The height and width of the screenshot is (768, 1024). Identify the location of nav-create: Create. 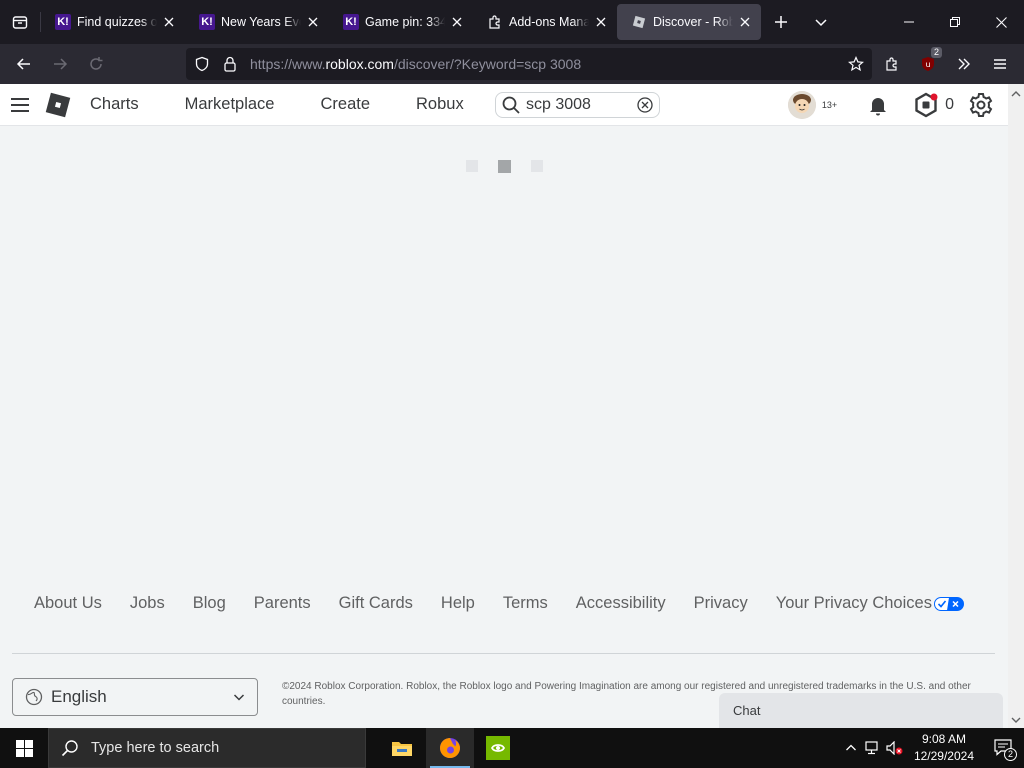
(345, 104).